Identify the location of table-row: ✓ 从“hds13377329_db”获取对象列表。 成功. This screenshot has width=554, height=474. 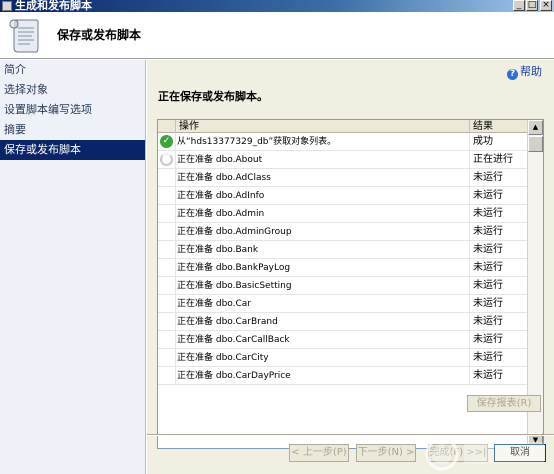
(343, 142).